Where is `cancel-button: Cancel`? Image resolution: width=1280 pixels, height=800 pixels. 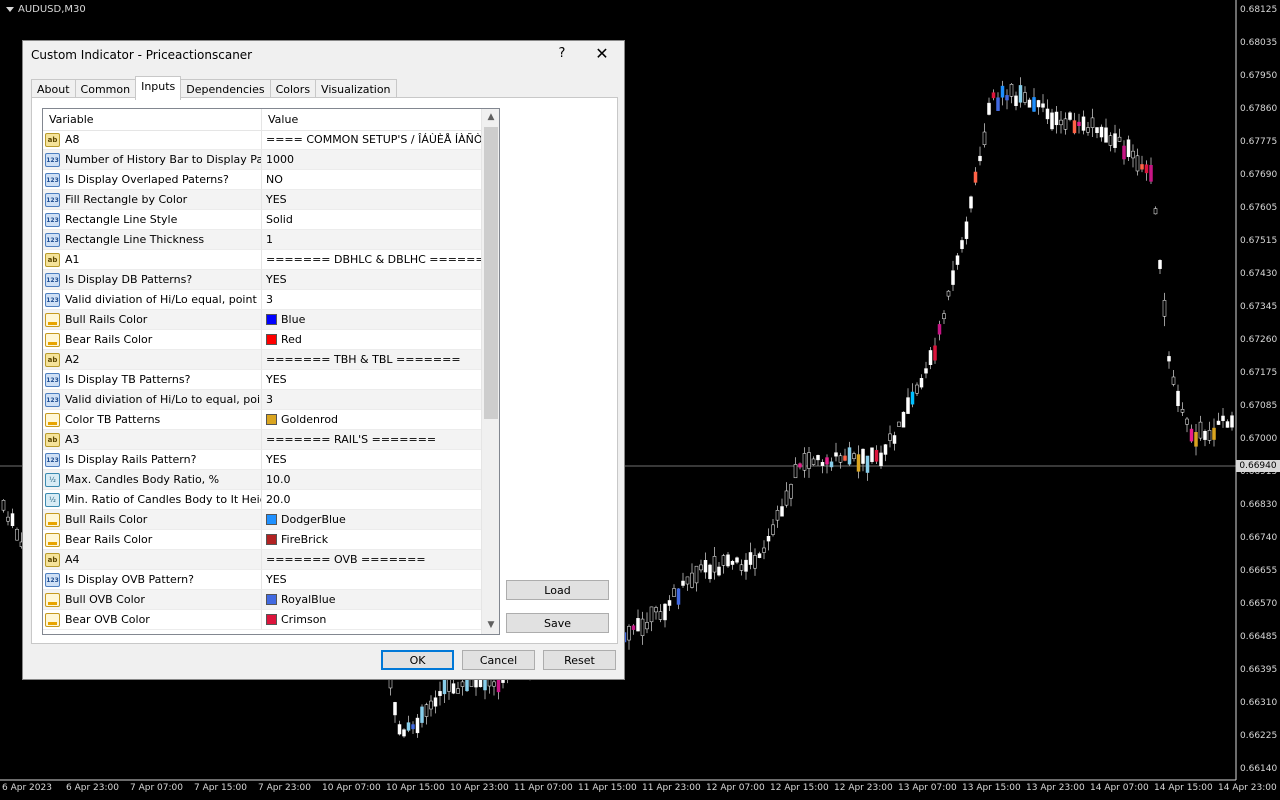 cancel-button: Cancel is located at coordinates (498, 660).